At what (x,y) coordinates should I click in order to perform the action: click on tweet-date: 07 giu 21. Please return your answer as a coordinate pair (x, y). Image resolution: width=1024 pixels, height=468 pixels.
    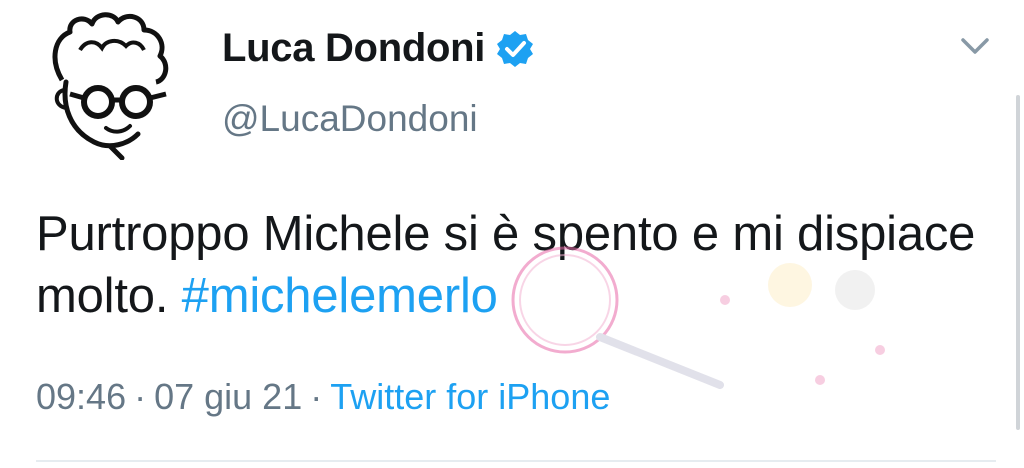
    Looking at the image, I should click on (228, 396).